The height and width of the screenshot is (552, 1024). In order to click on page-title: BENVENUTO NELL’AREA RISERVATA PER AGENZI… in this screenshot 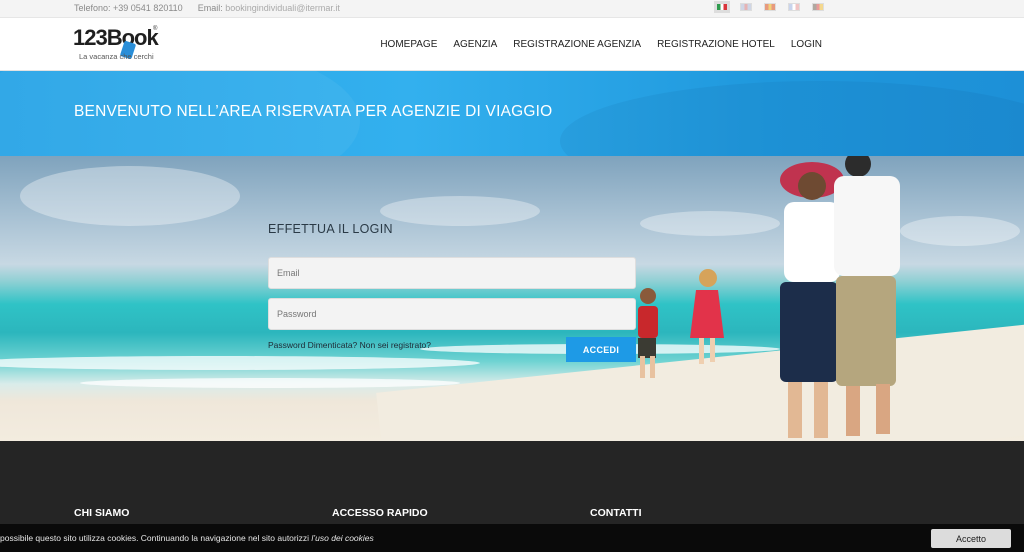, I will do `click(313, 111)`.